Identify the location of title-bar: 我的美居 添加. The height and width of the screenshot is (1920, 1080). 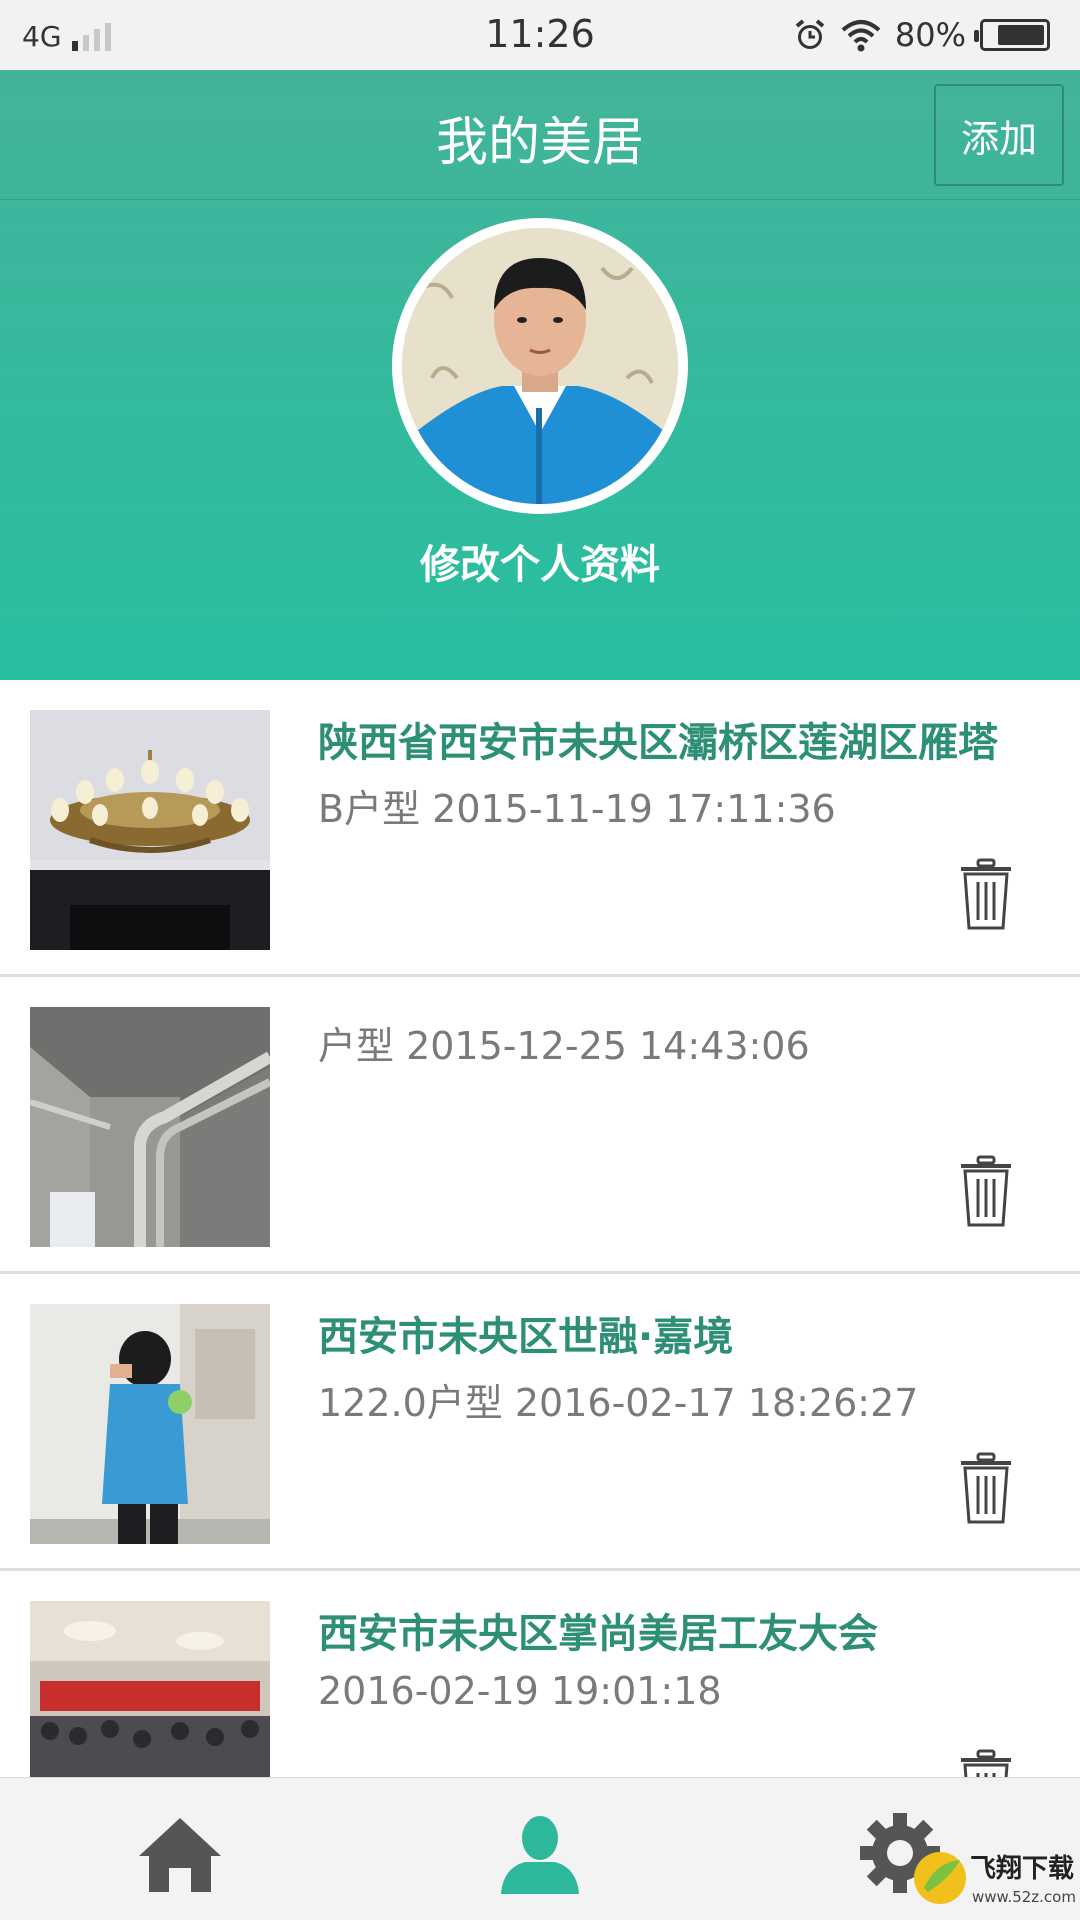
(540, 135).